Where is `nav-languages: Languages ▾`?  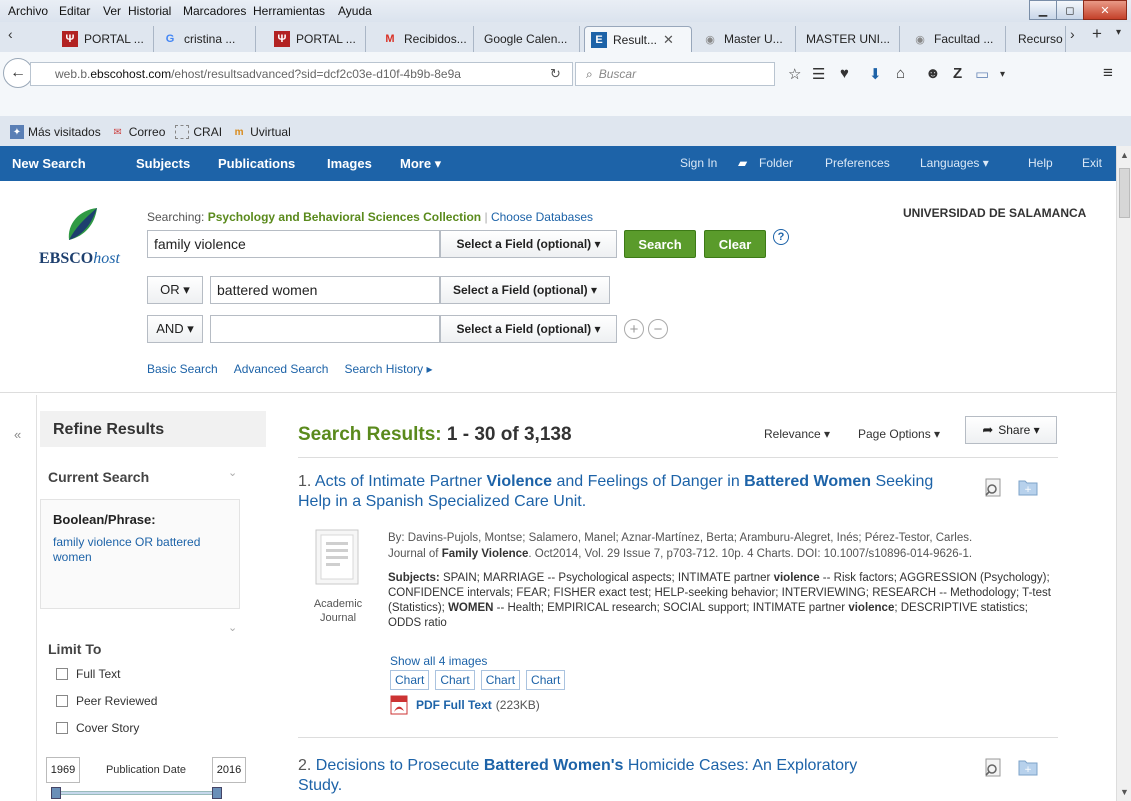
nav-languages: Languages ▾ is located at coordinates (954, 163).